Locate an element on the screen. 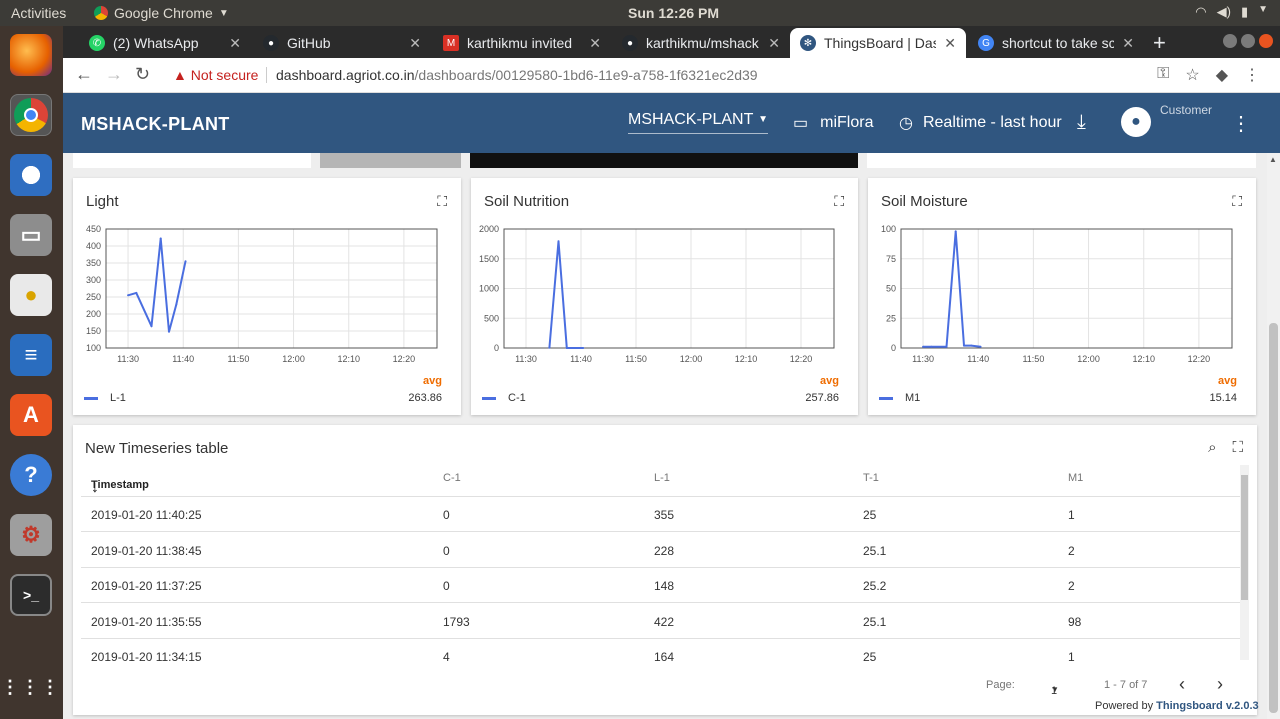 The image size is (1280, 719). legend-avg-value: 257.86 is located at coordinates (822, 398).